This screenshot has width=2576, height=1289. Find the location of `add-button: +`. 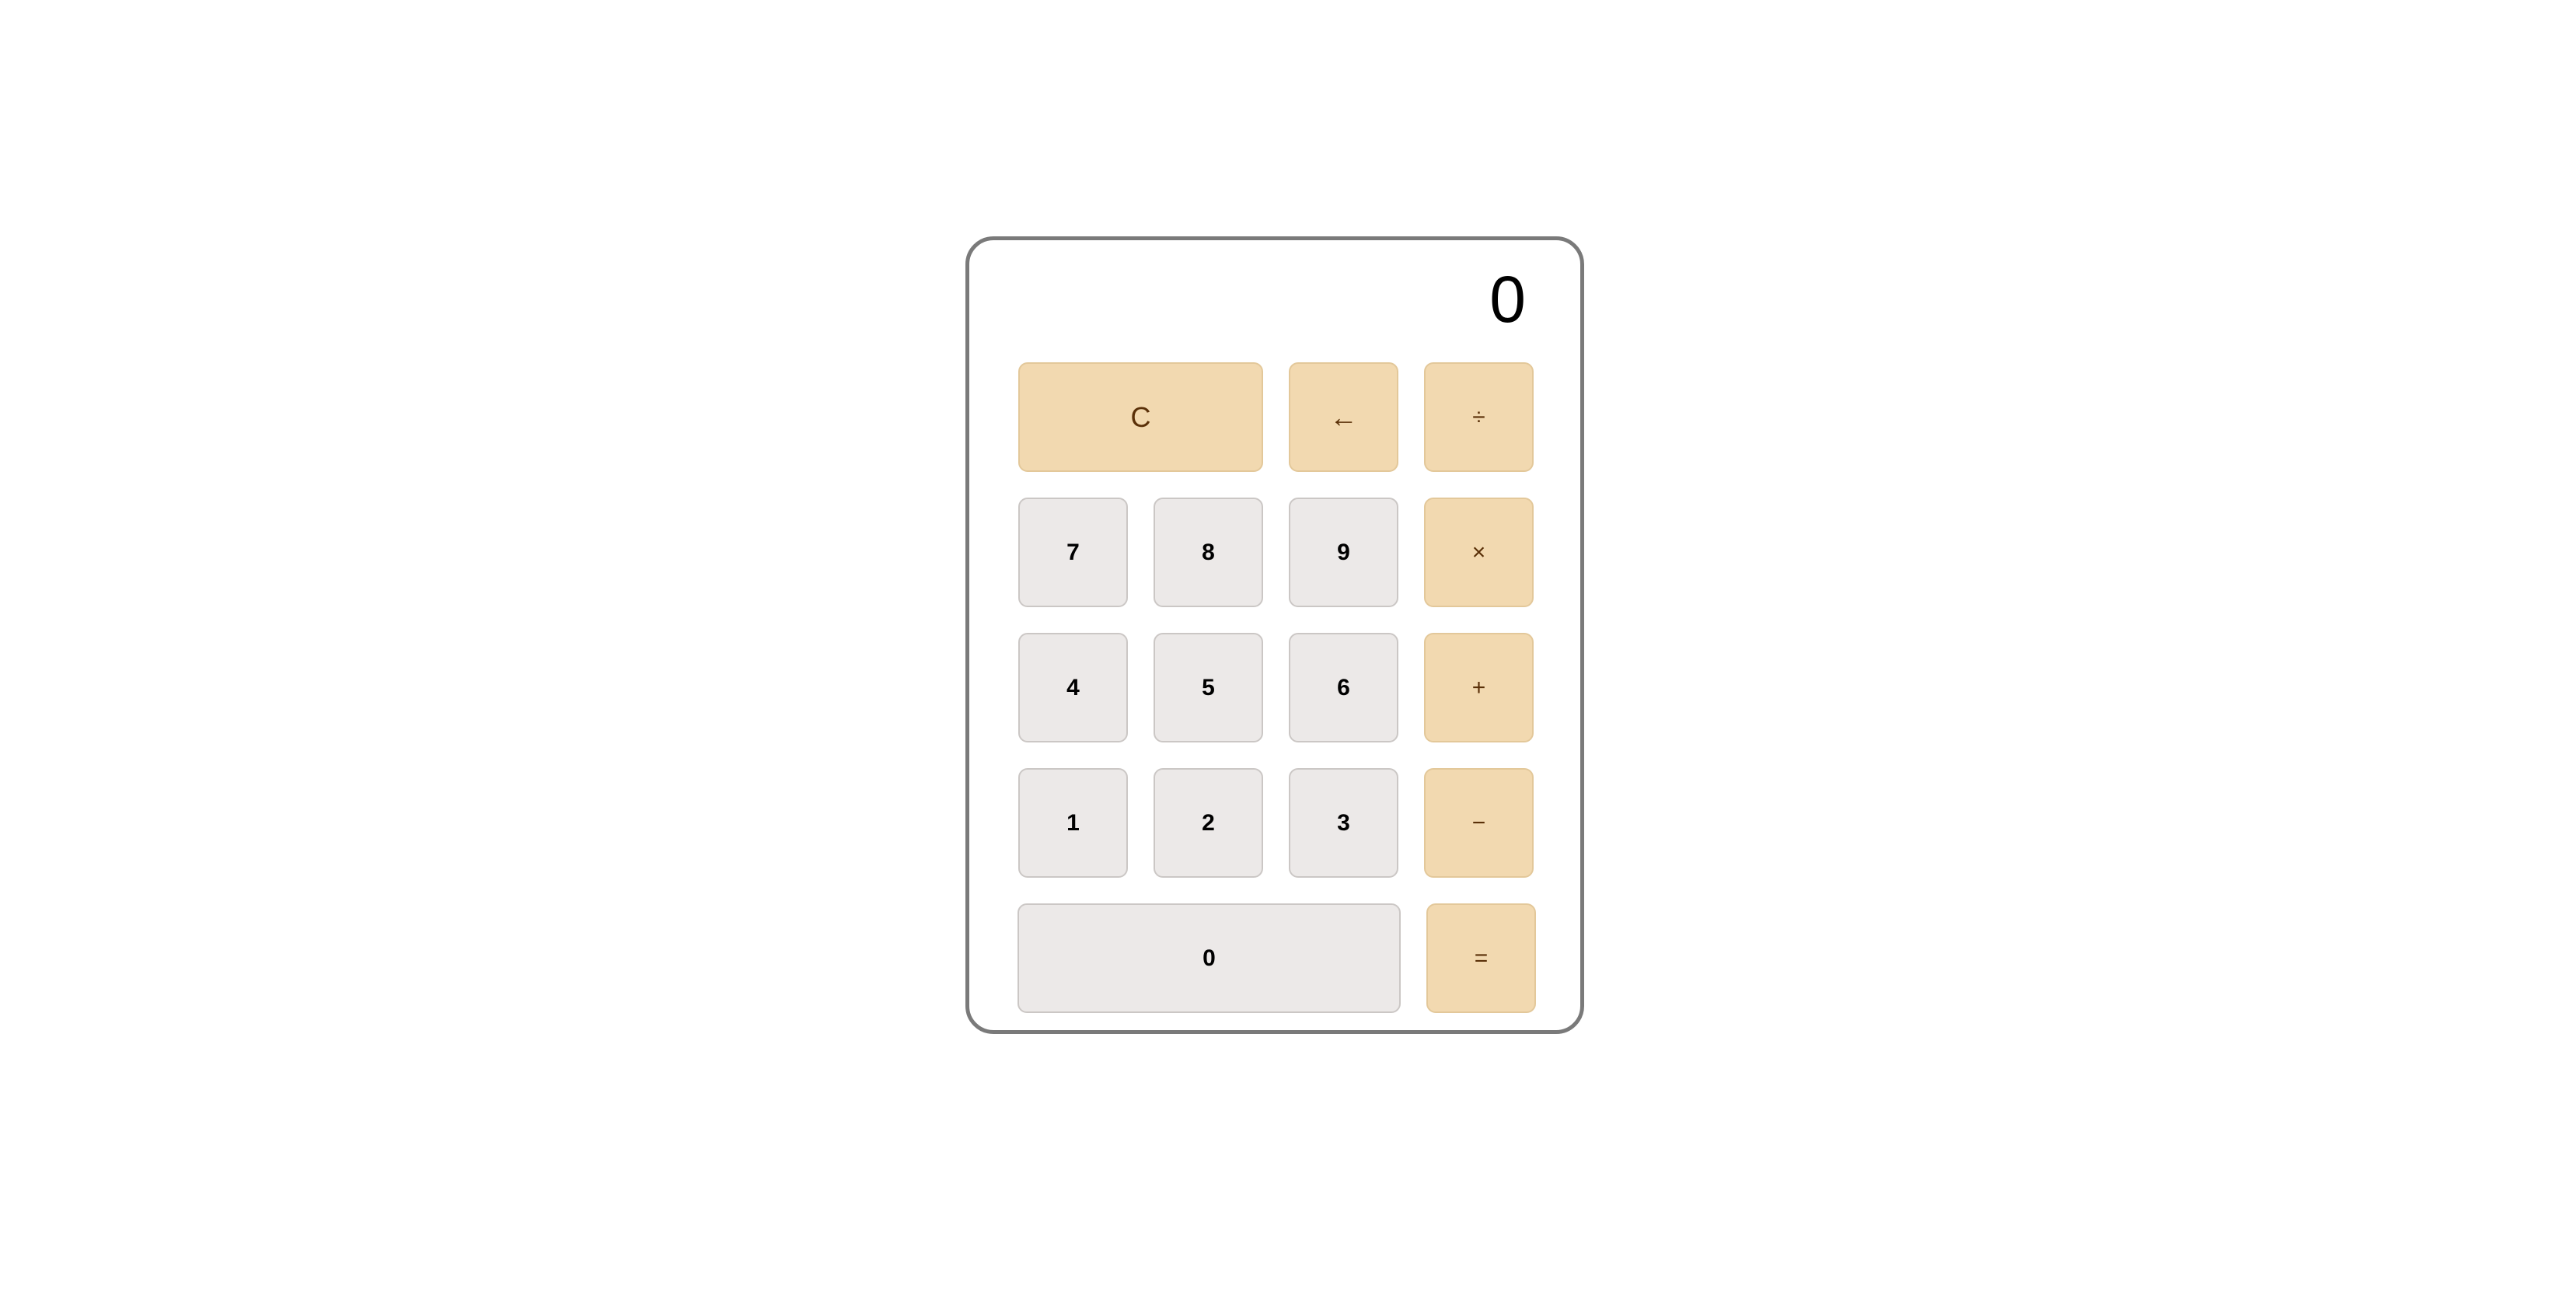

add-button: + is located at coordinates (1479, 687).